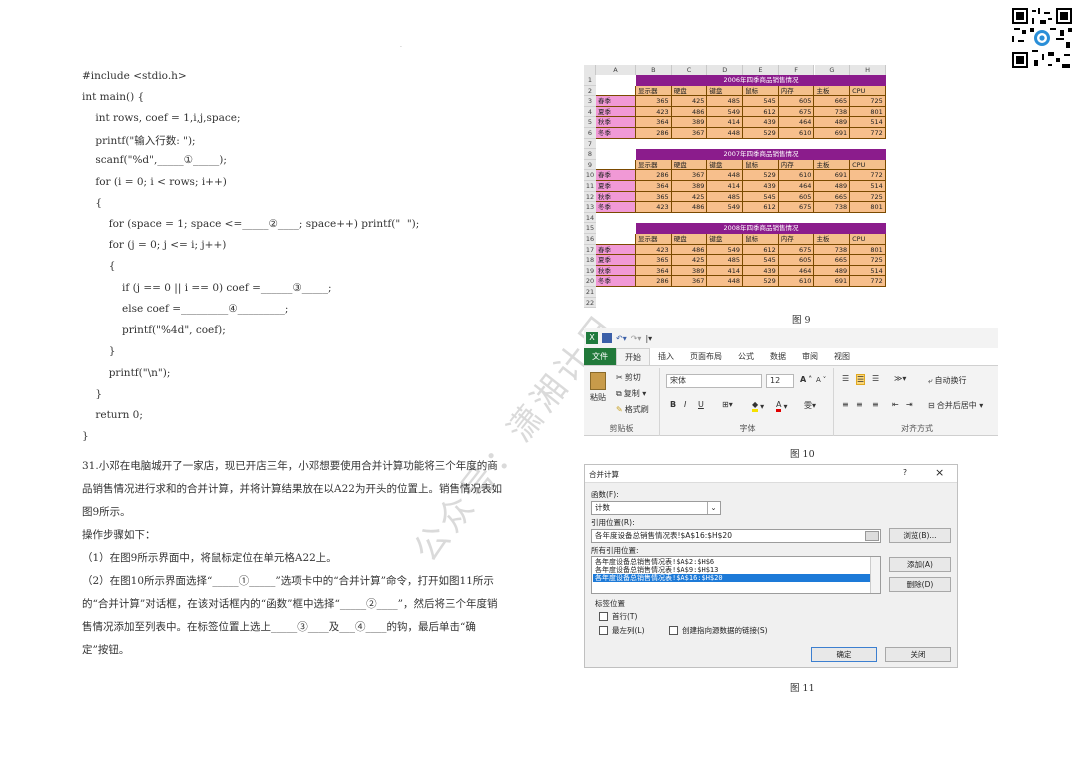  Describe the element at coordinates (832, 271) in the screenshot. I see `value-cell: 489` at that location.